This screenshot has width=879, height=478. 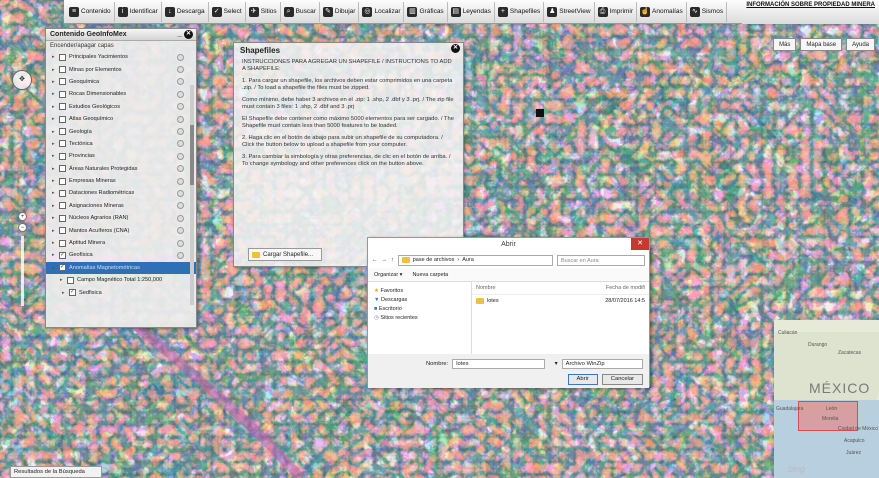 What do you see at coordinates (192, 155) in the screenshot?
I see `scrollbar-thumb` at bounding box center [192, 155].